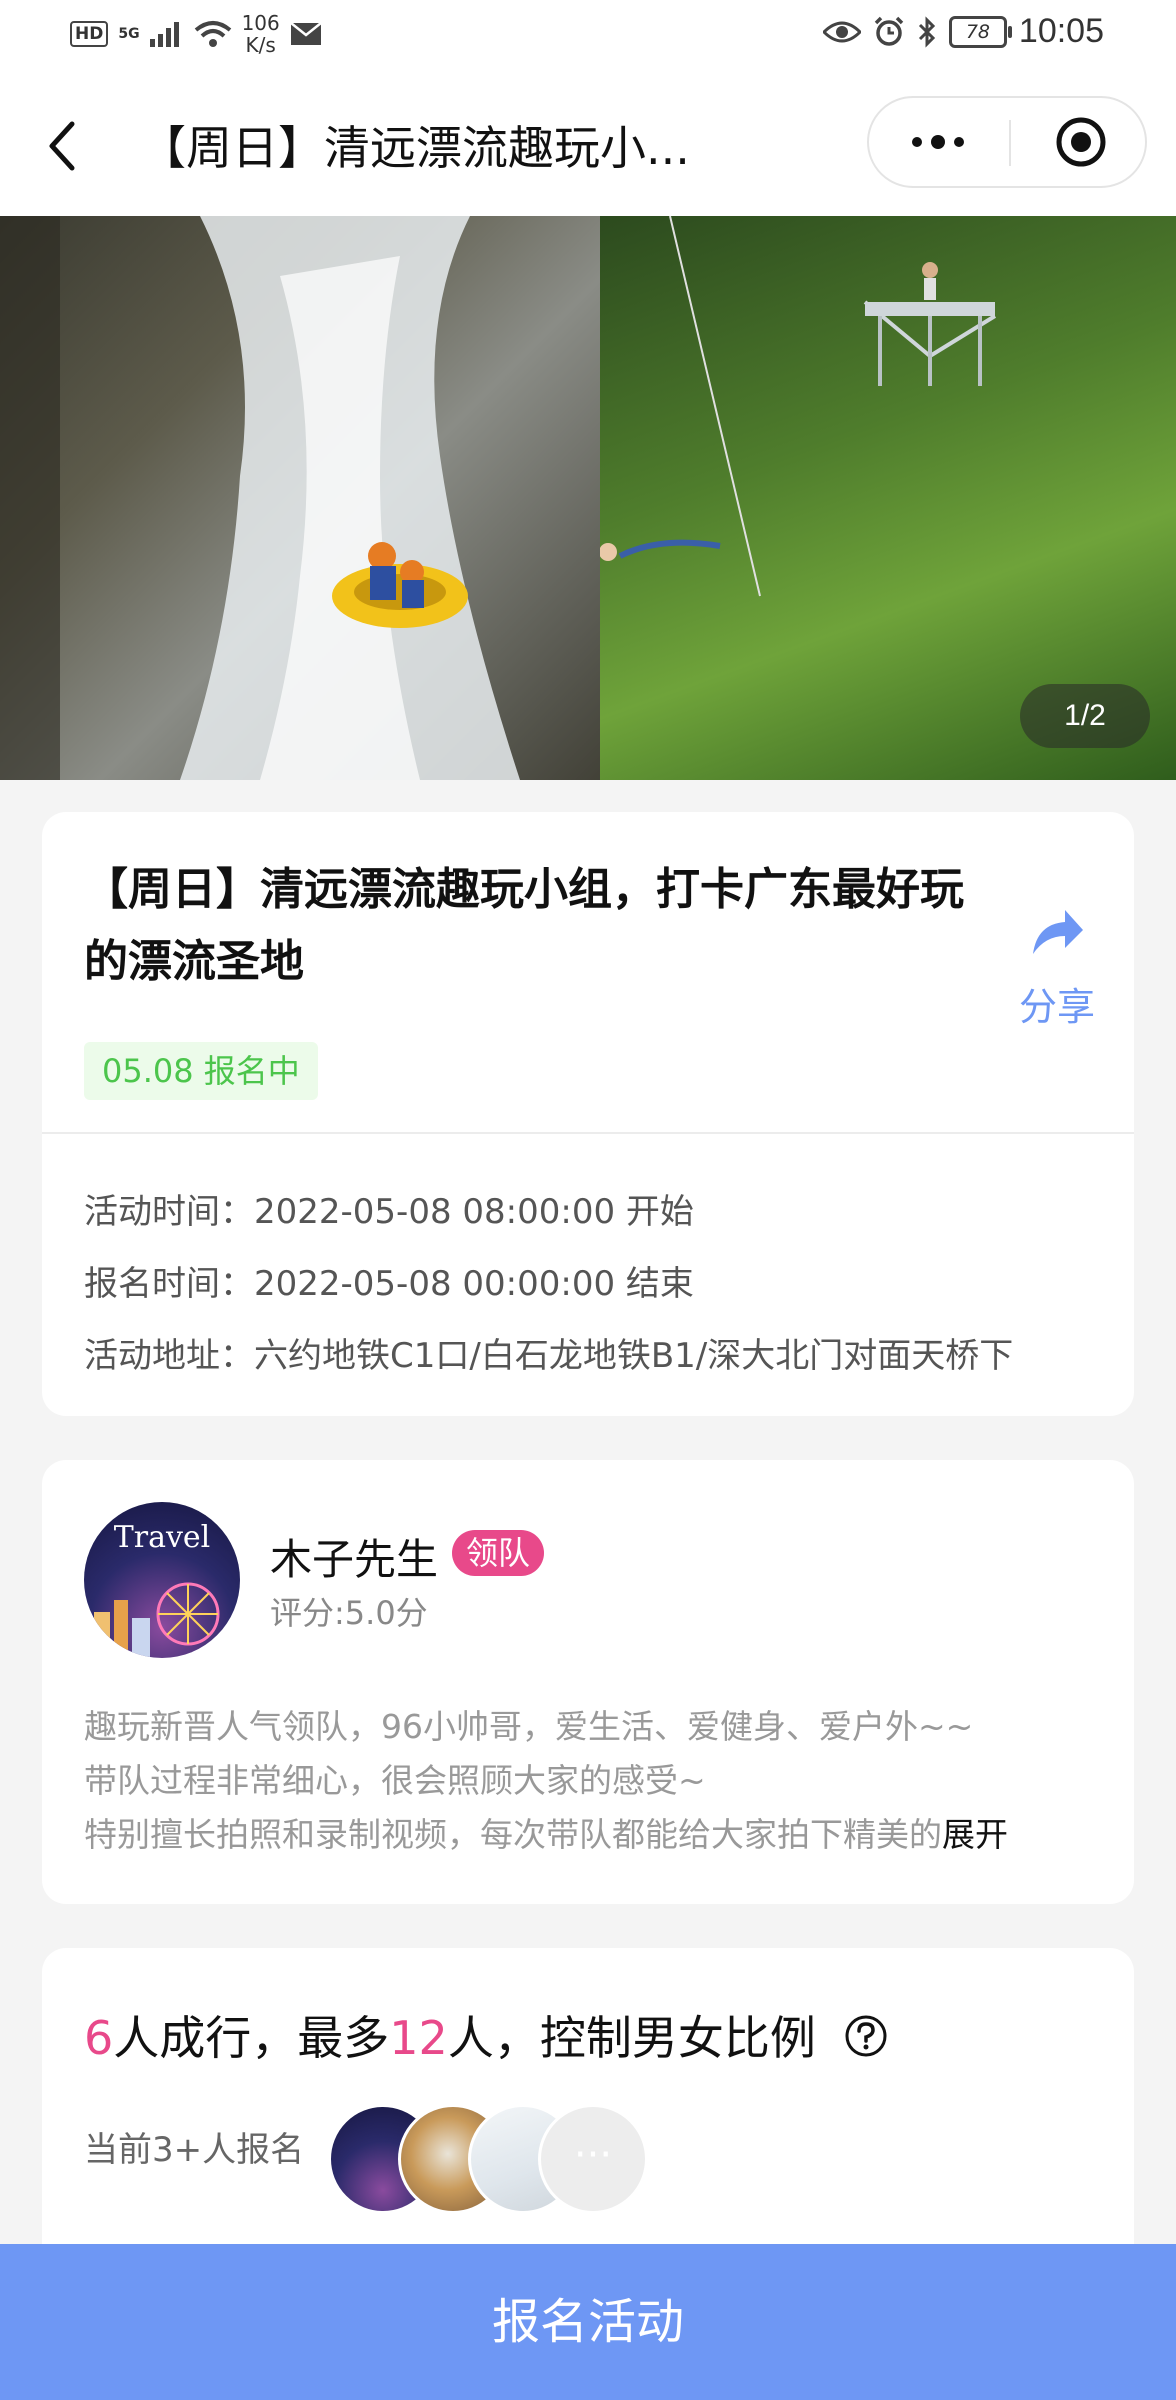 This screenshot has width=1176, height=2400. I want to click on status-left: HD 5G 106 K/s, so click(196, 34).